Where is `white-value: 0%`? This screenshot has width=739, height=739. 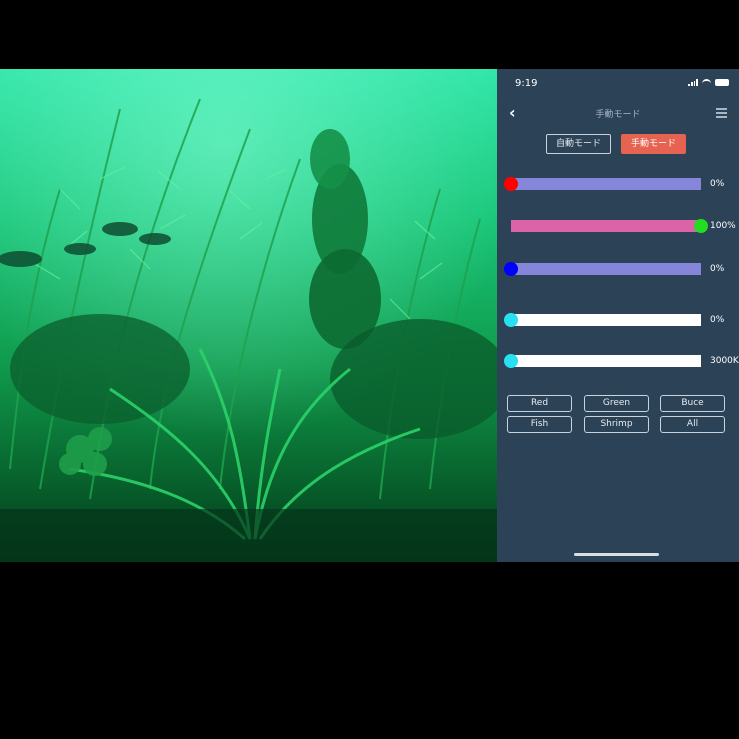 white-value: 0% is located at coordinates (717, 320).